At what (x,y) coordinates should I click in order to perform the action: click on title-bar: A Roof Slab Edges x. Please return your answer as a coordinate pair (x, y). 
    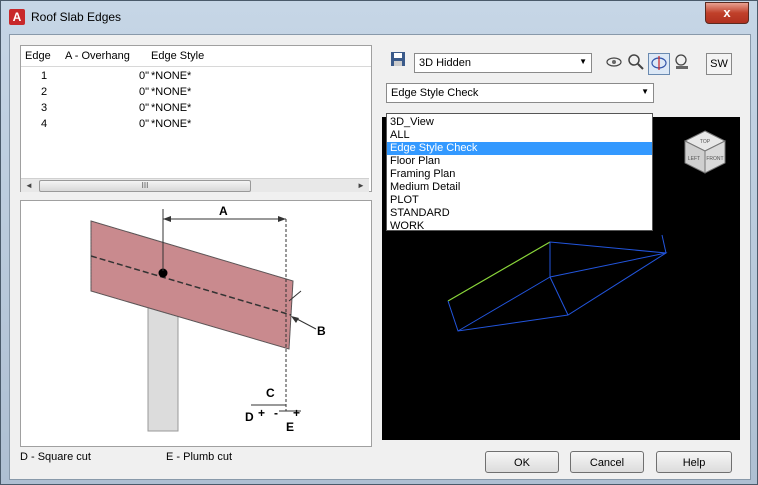
    Looking at the image, I should click on (379, 18).